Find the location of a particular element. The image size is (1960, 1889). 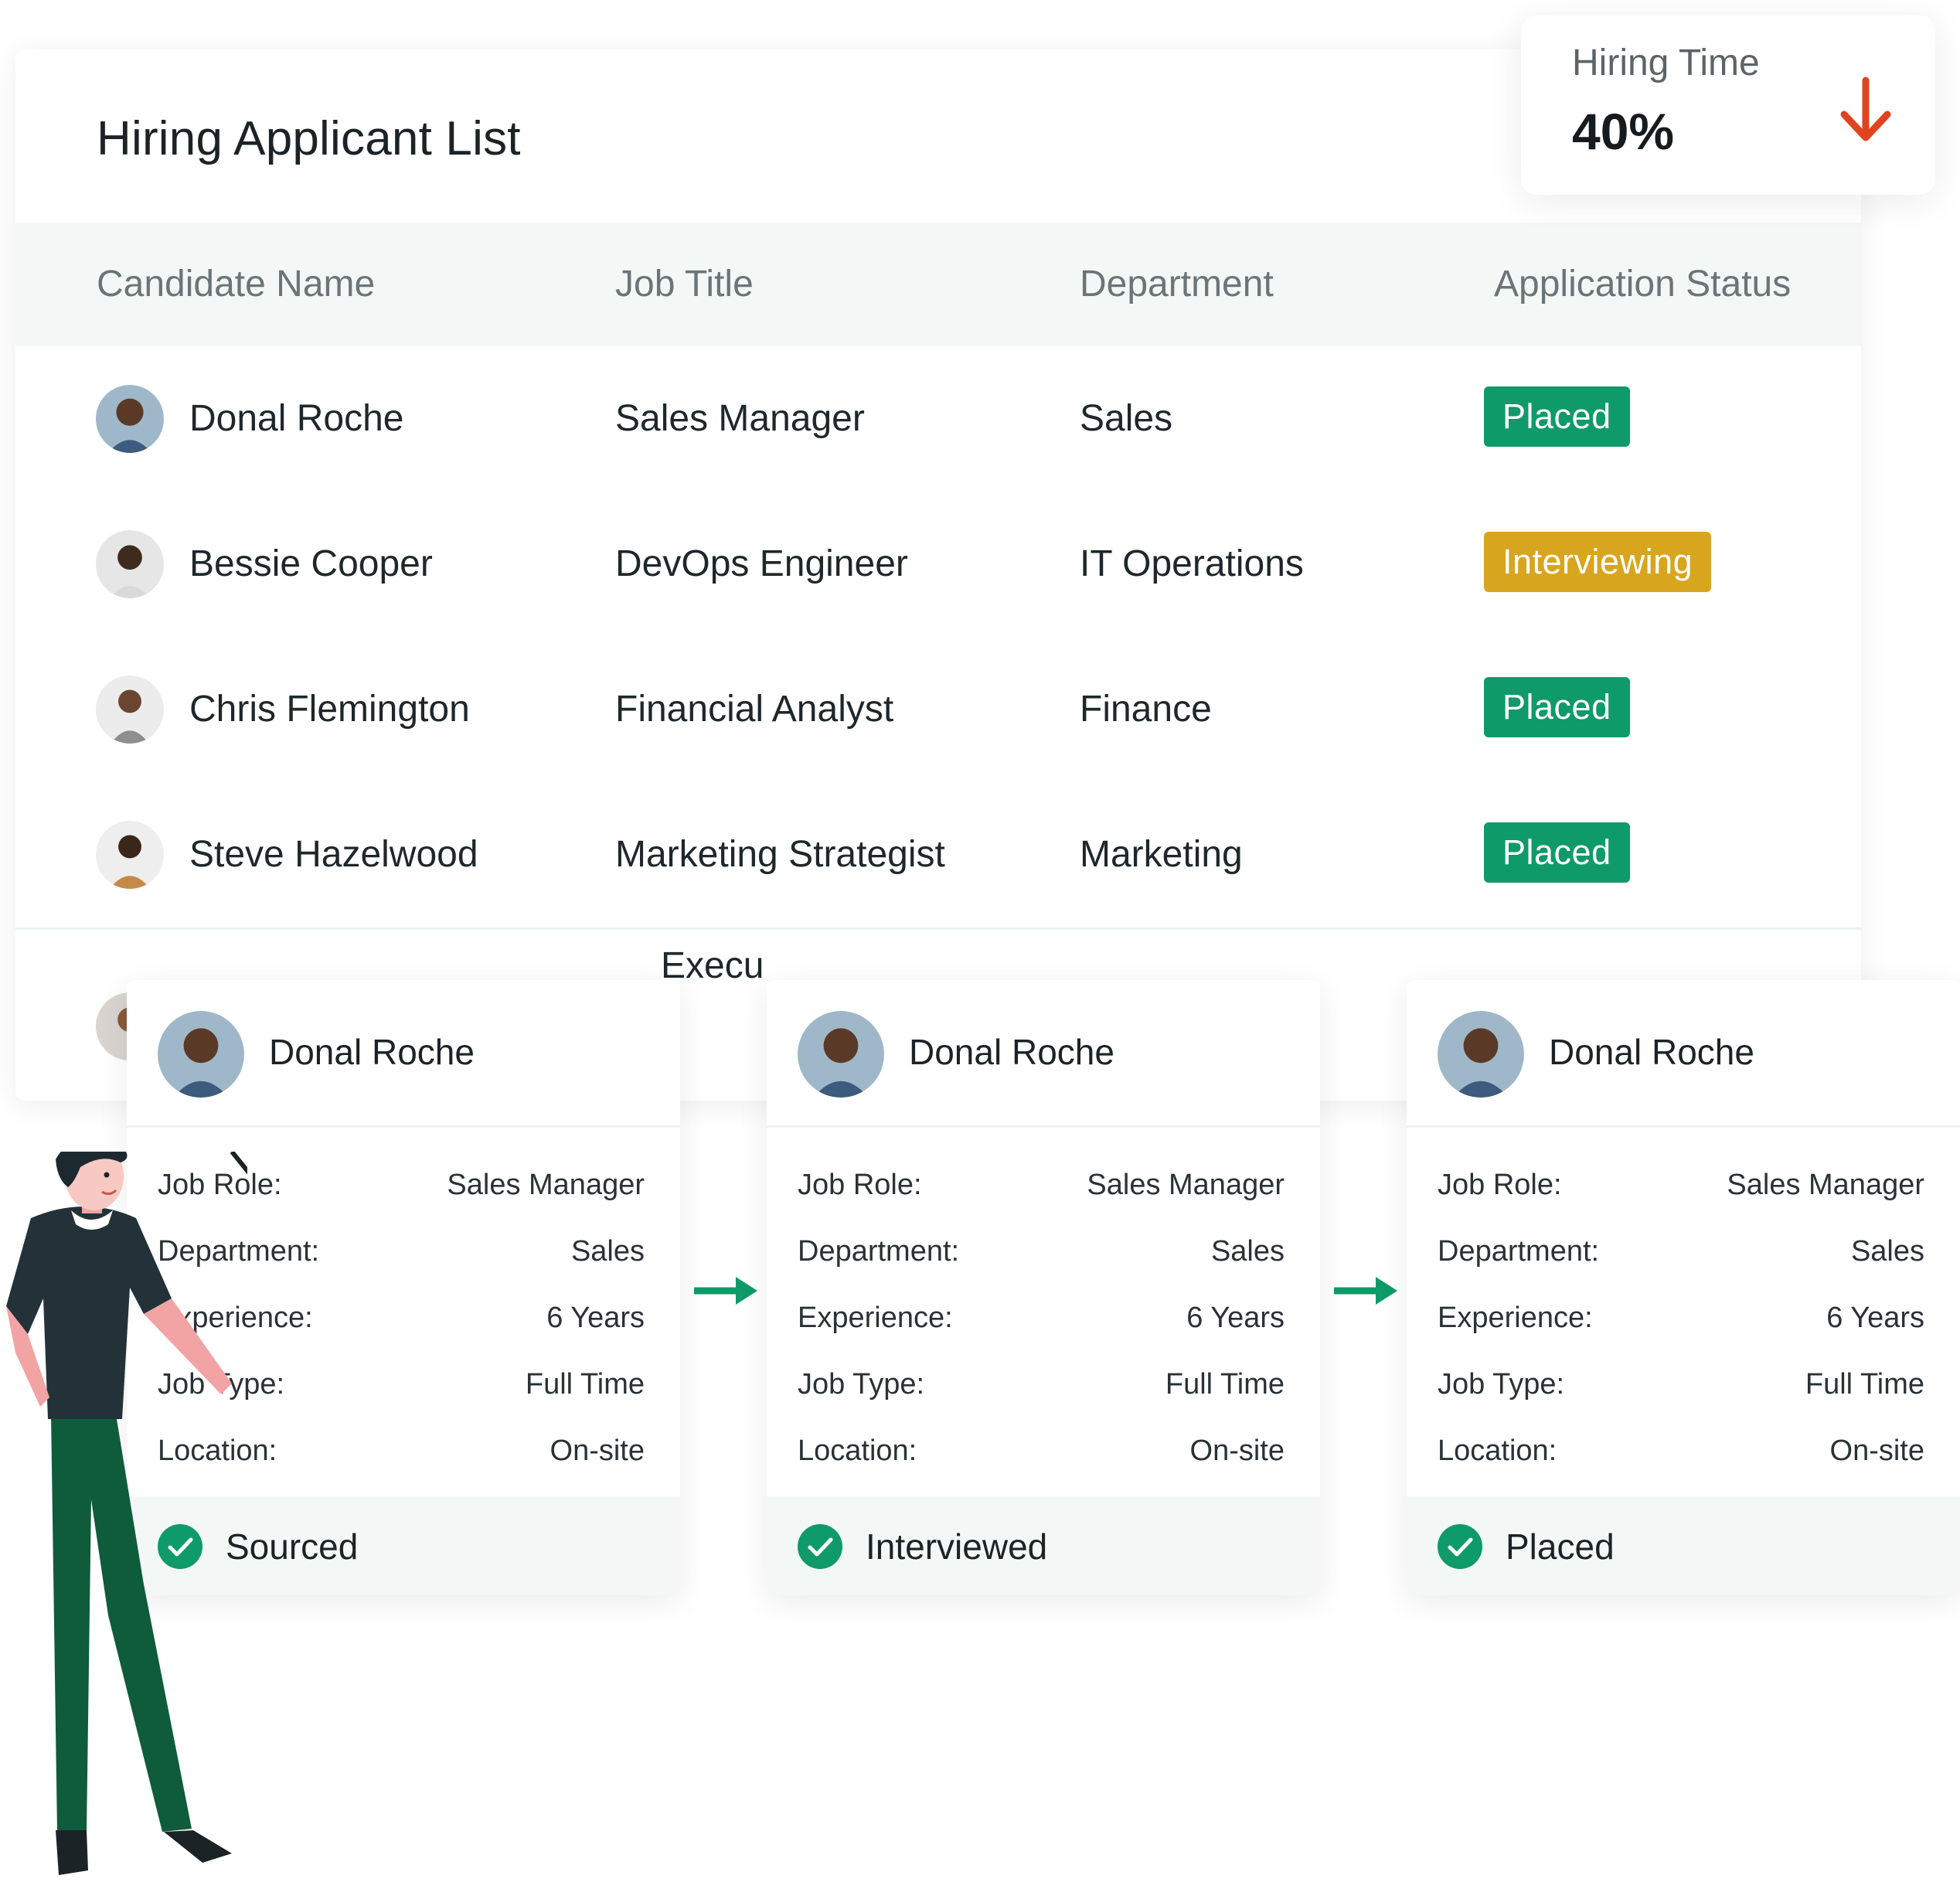

page-title: Hiring Applicant List is located at coordinates (309, 138).